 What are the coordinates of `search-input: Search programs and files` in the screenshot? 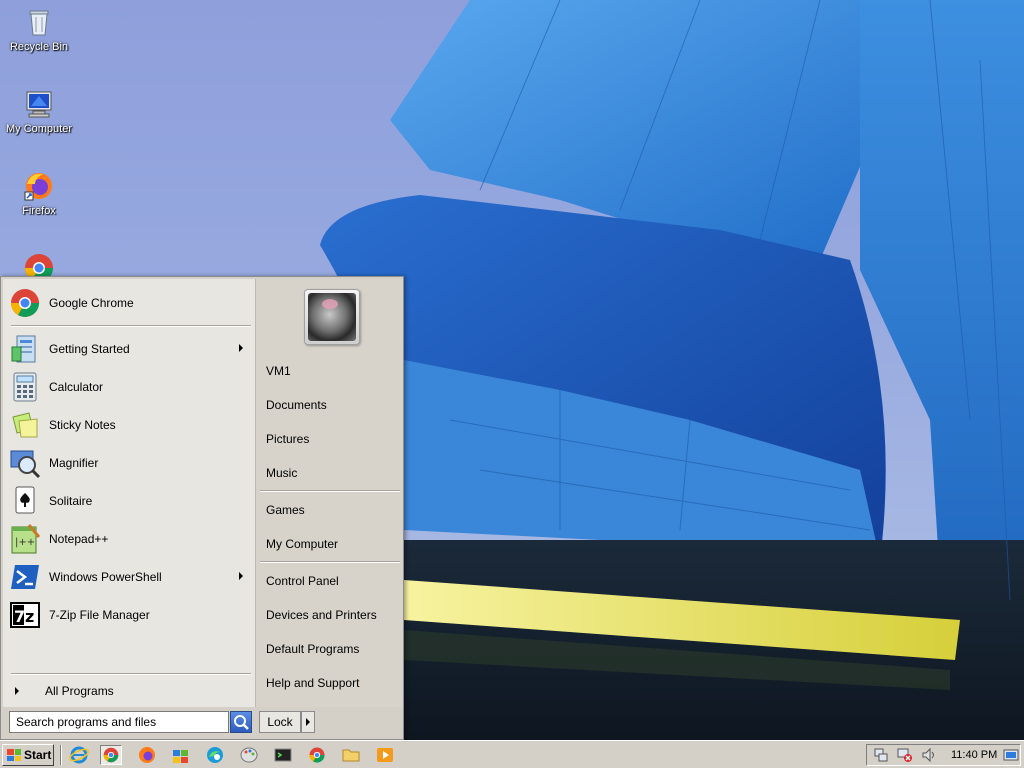 It's located at (119, 722).